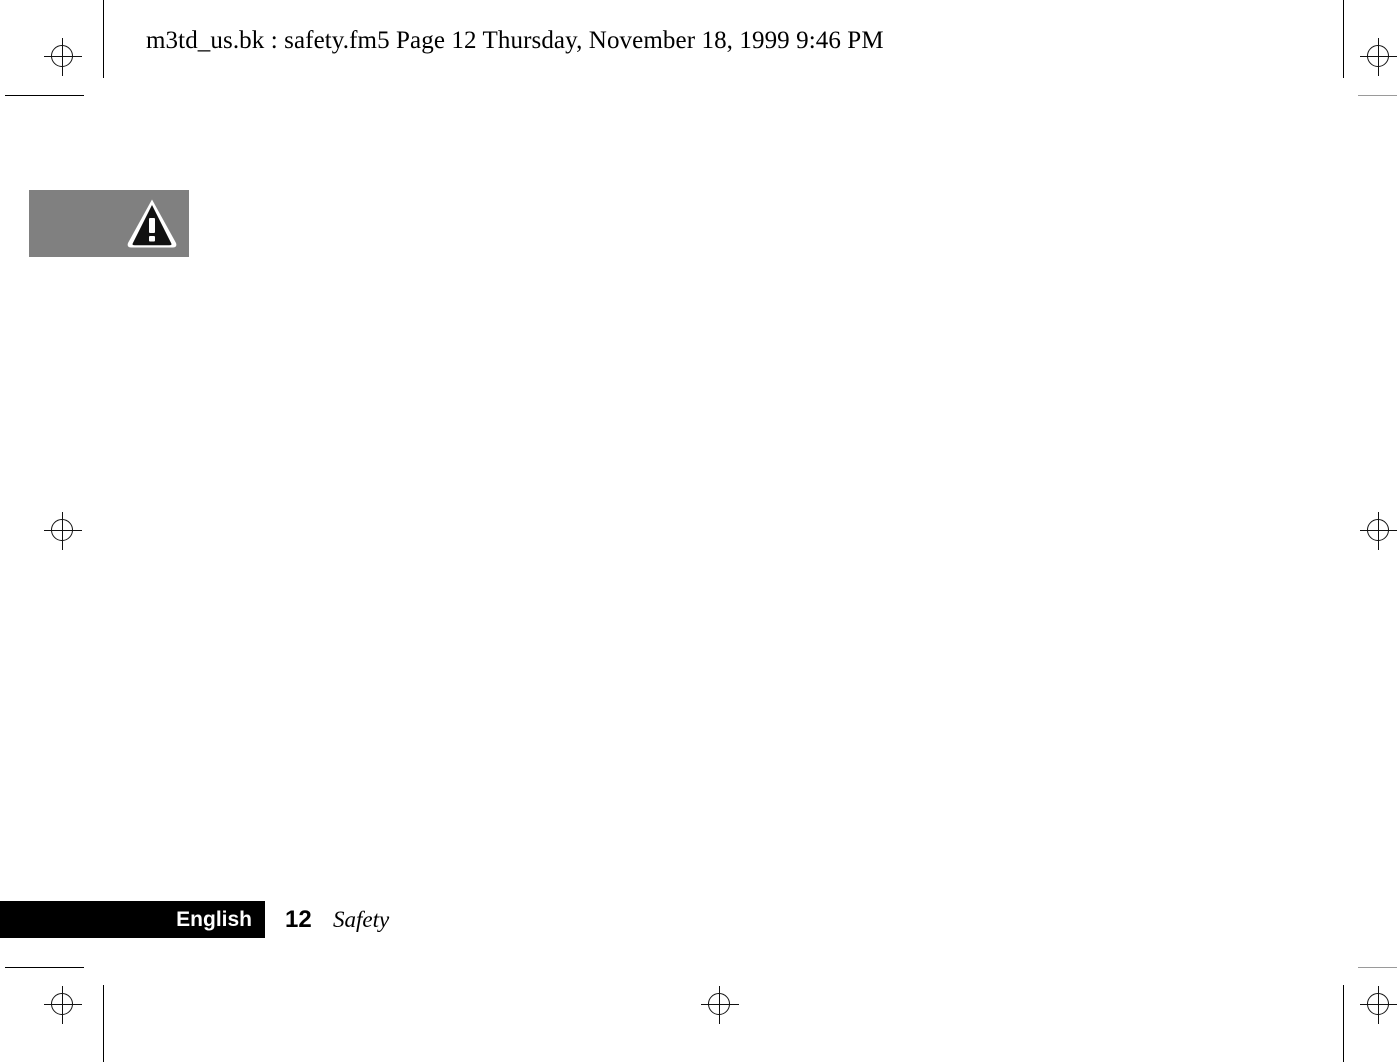  Describe the element at coordinates (103, 39) in the screenshot. I see `crop-mark-top-left-vertical` at that location.